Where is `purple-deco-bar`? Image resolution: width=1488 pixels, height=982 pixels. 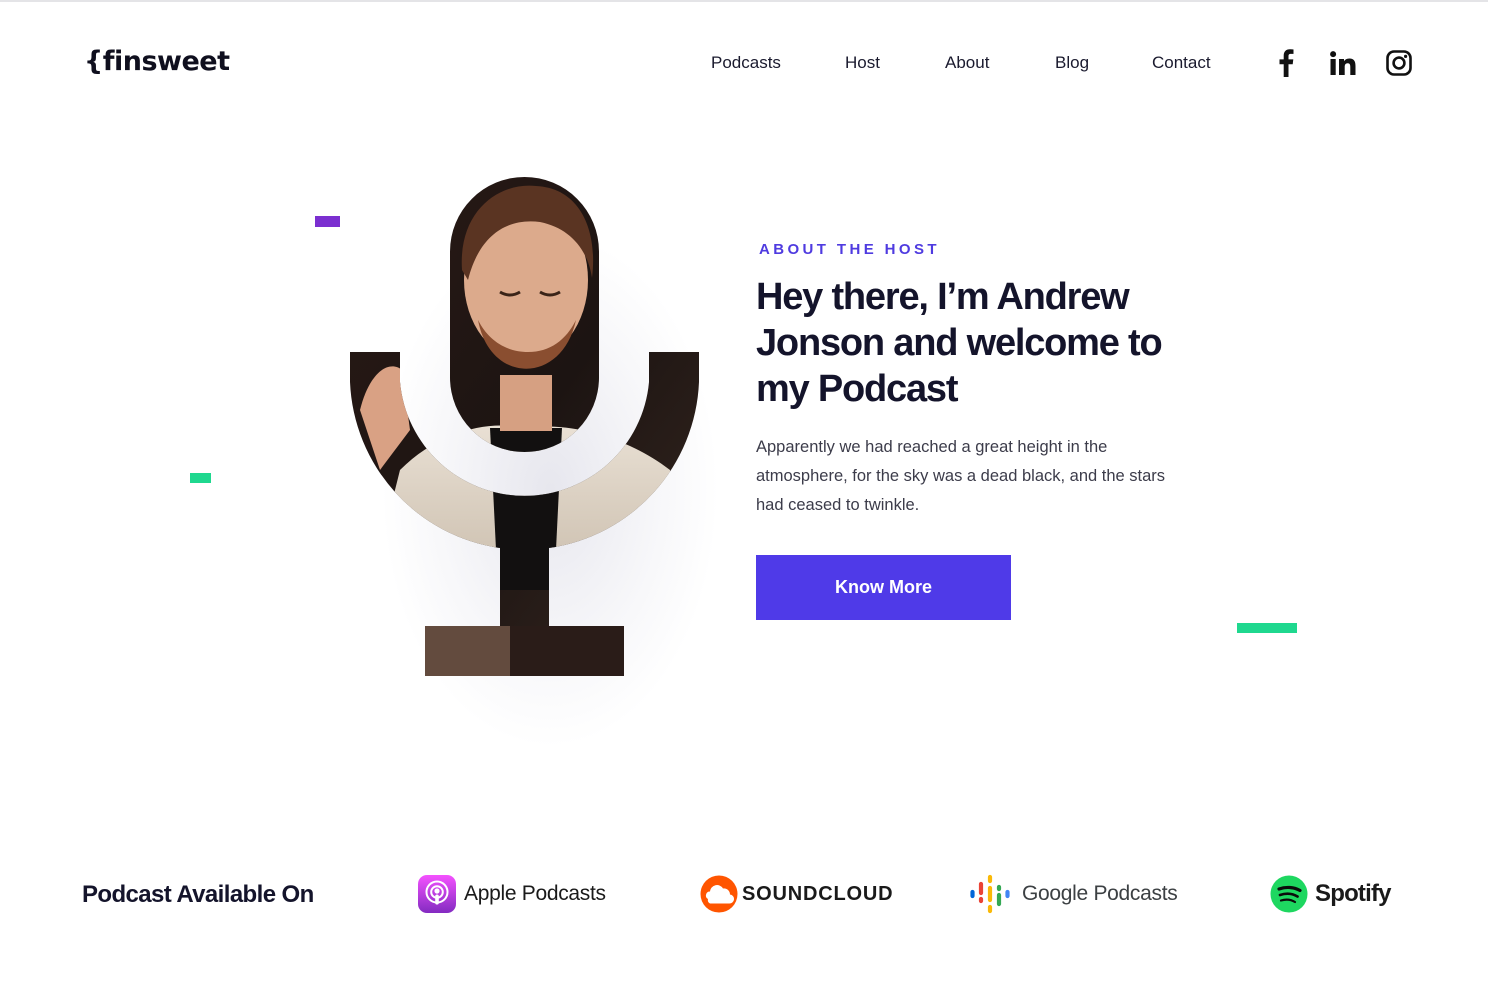
purple-deco-bar is located at coordinates (327, 221).